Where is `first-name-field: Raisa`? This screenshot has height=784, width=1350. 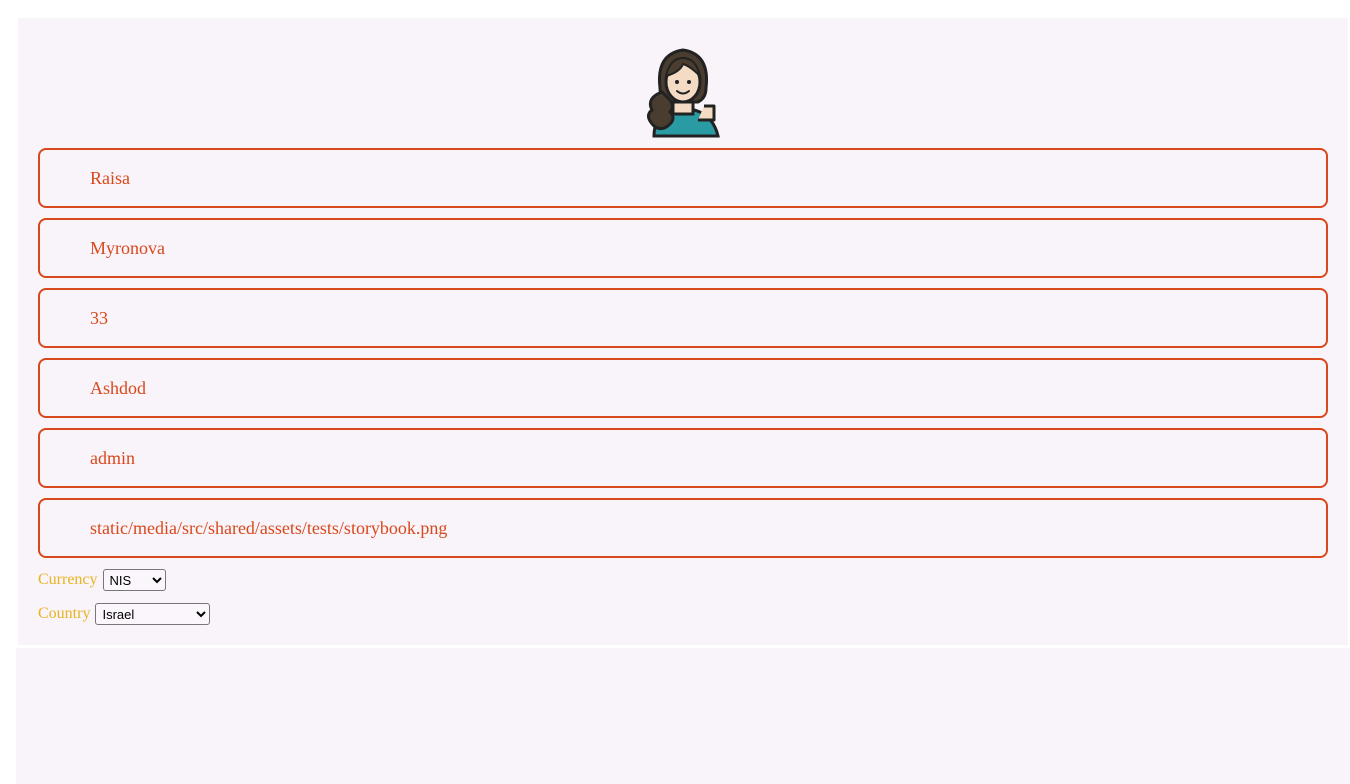
first-name-field: Raisa is located at coordinates (683, 178).